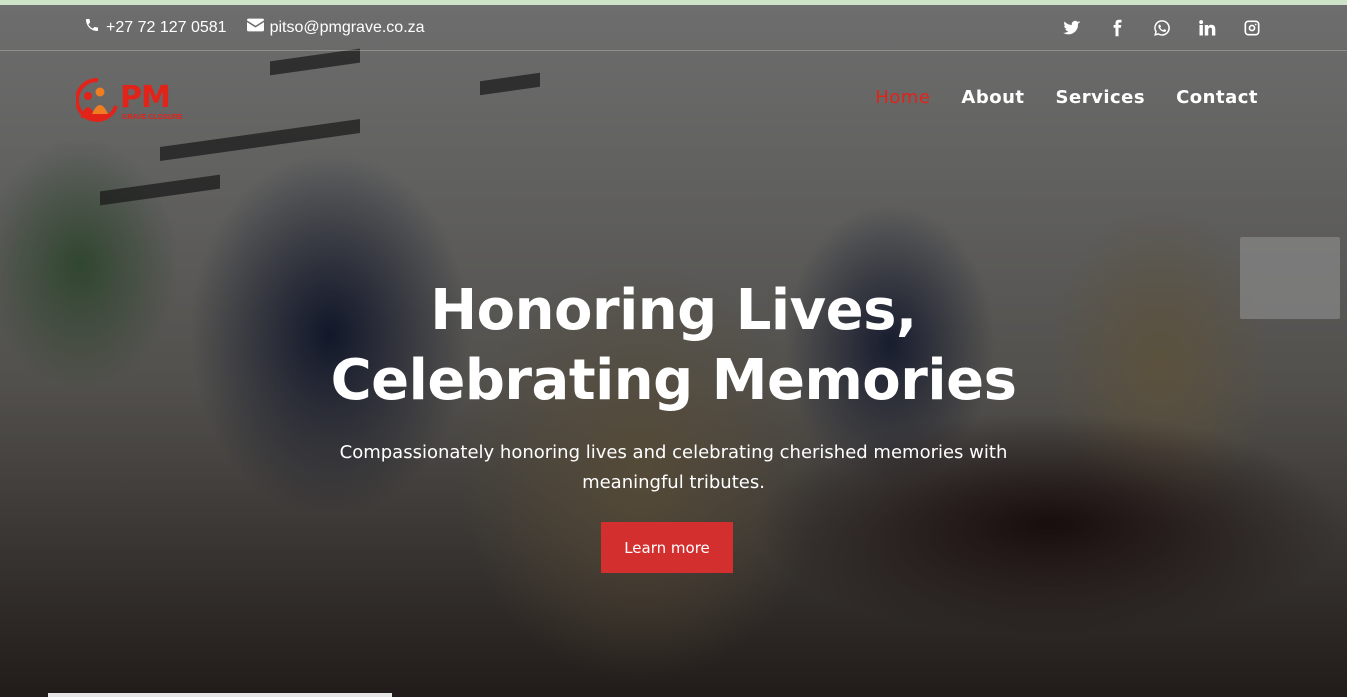 This screenshot has height=697, width=1347. Describe the element at coordinates (673, 482) in the screenshot. I see `hero-subtitle-line-2: meaningful tributes.` at that location.